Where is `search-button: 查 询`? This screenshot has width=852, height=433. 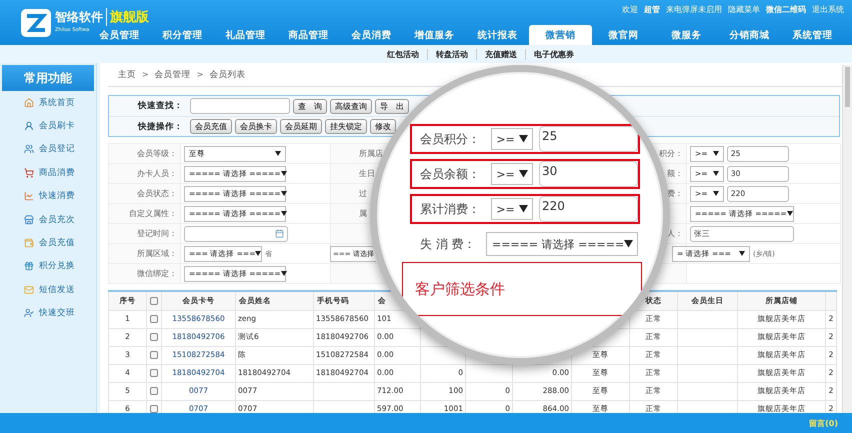
search-button: 查 询 is located at coordinates (310, 106).